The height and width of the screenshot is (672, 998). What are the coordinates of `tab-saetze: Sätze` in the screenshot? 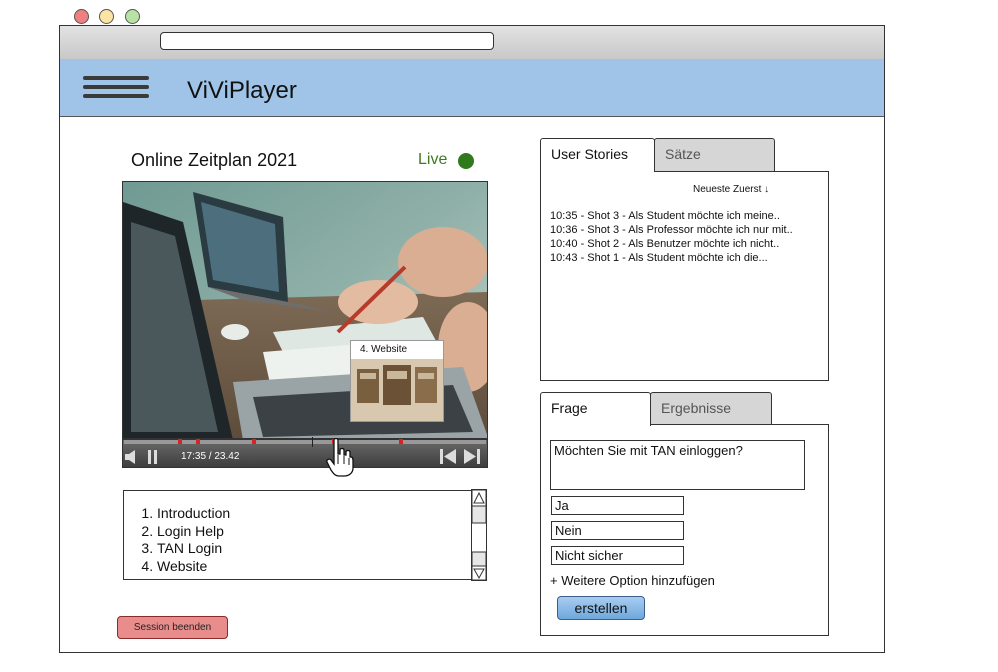 It's located at (714, 154).